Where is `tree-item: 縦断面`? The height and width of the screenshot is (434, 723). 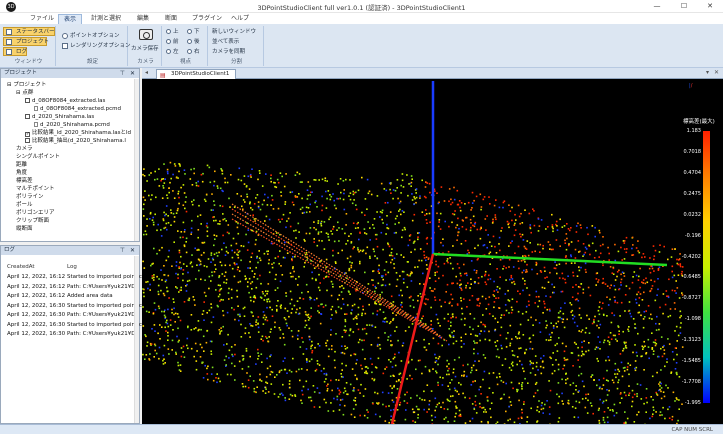 tree-item: 縦断面 is located at coordinates (24, 229).